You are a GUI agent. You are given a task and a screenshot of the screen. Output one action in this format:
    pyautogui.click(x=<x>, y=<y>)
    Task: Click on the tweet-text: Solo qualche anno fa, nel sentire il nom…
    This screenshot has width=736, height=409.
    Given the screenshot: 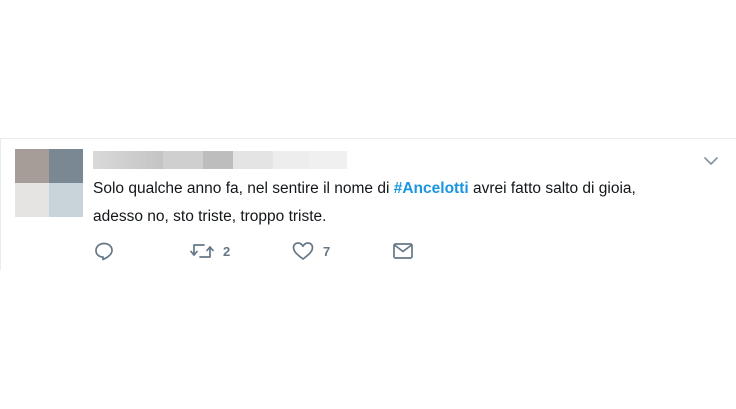 What is the action you would take?
    pyautogui.click(x=403, y=203)
    